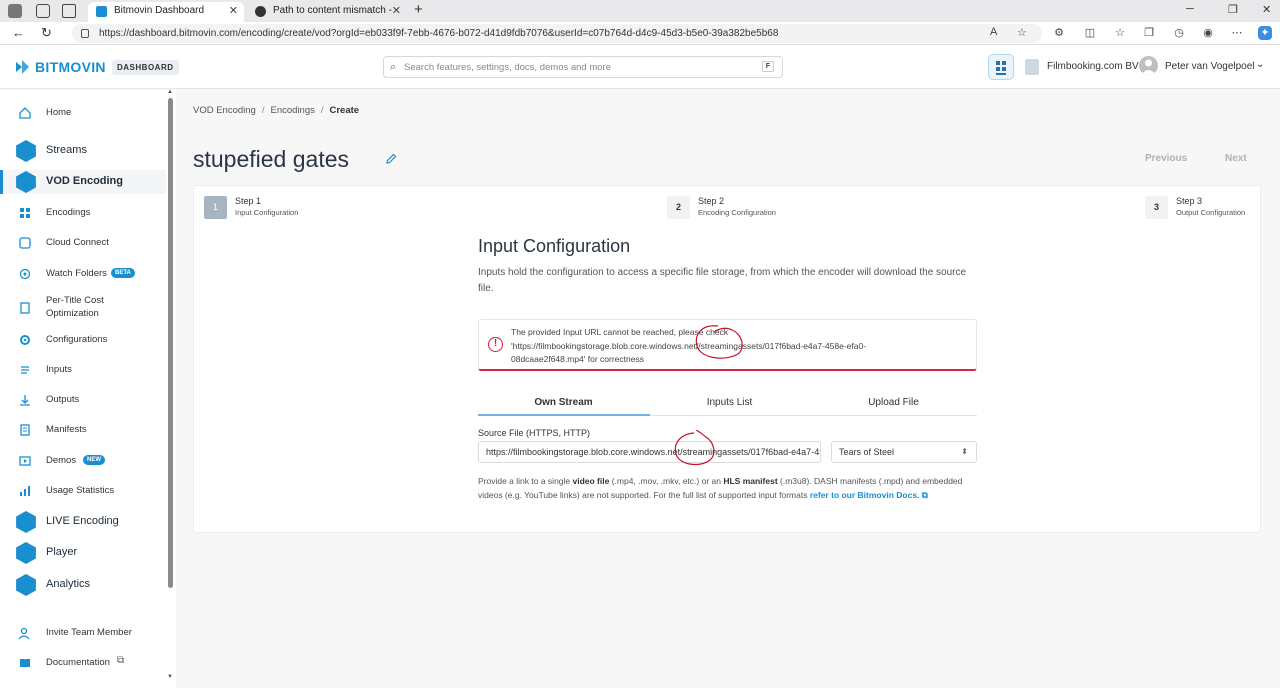 Image resolution: width=1280 pixels, height=688 pixels. I want to click on dashboard-switcher-button, so click(1001, 67).